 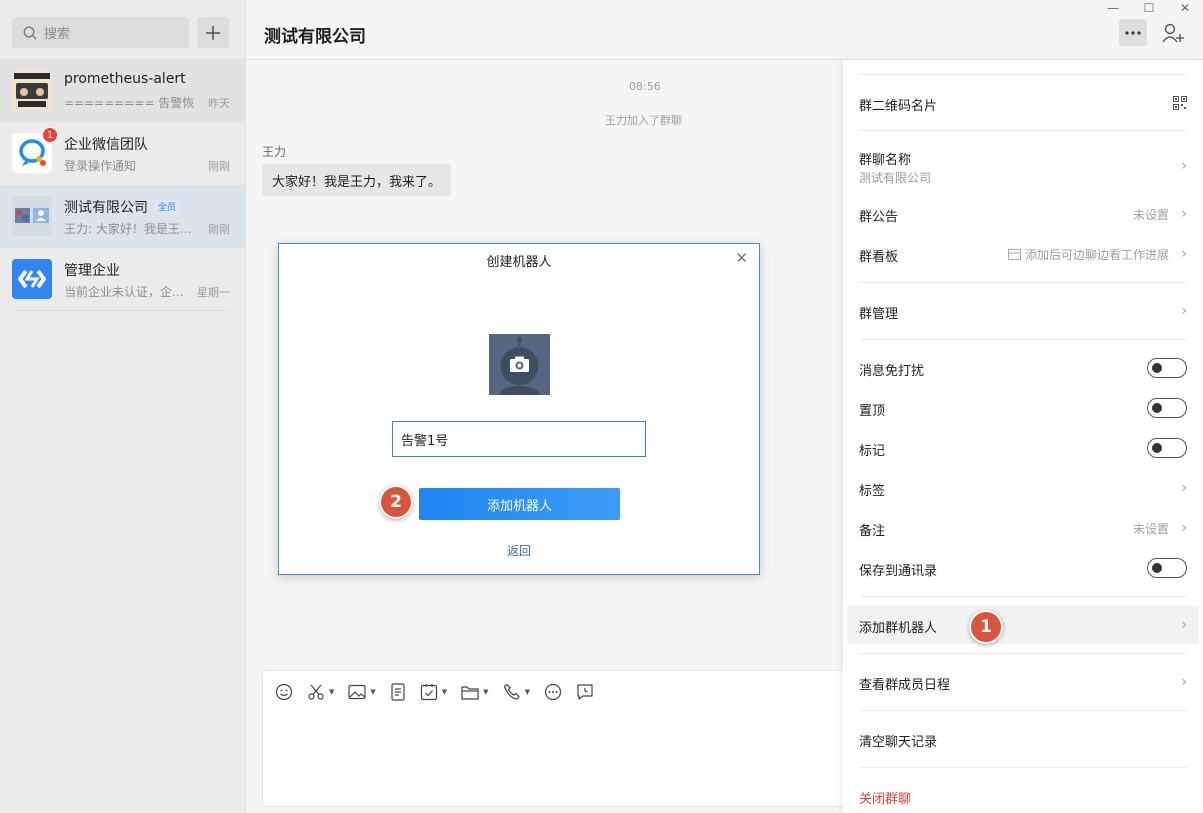 I want to click on qr-code-icon, so click(x=1180, y=103).